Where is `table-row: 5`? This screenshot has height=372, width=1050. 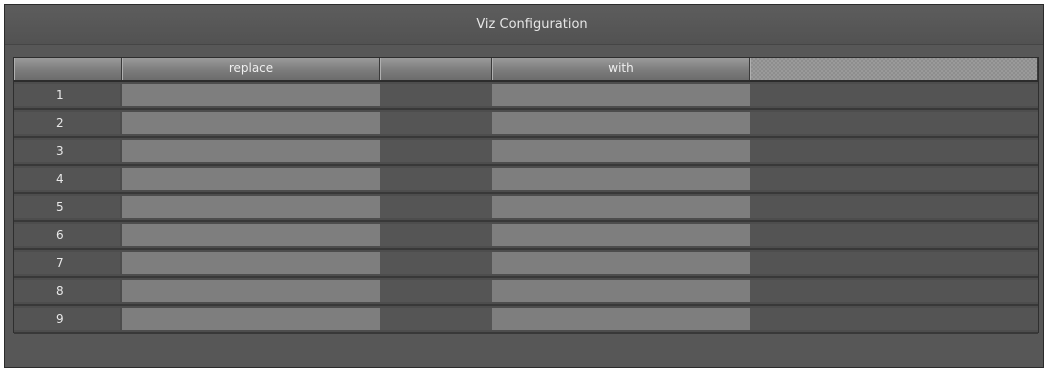 table-row: 5 is located at coordinates (526, 208).